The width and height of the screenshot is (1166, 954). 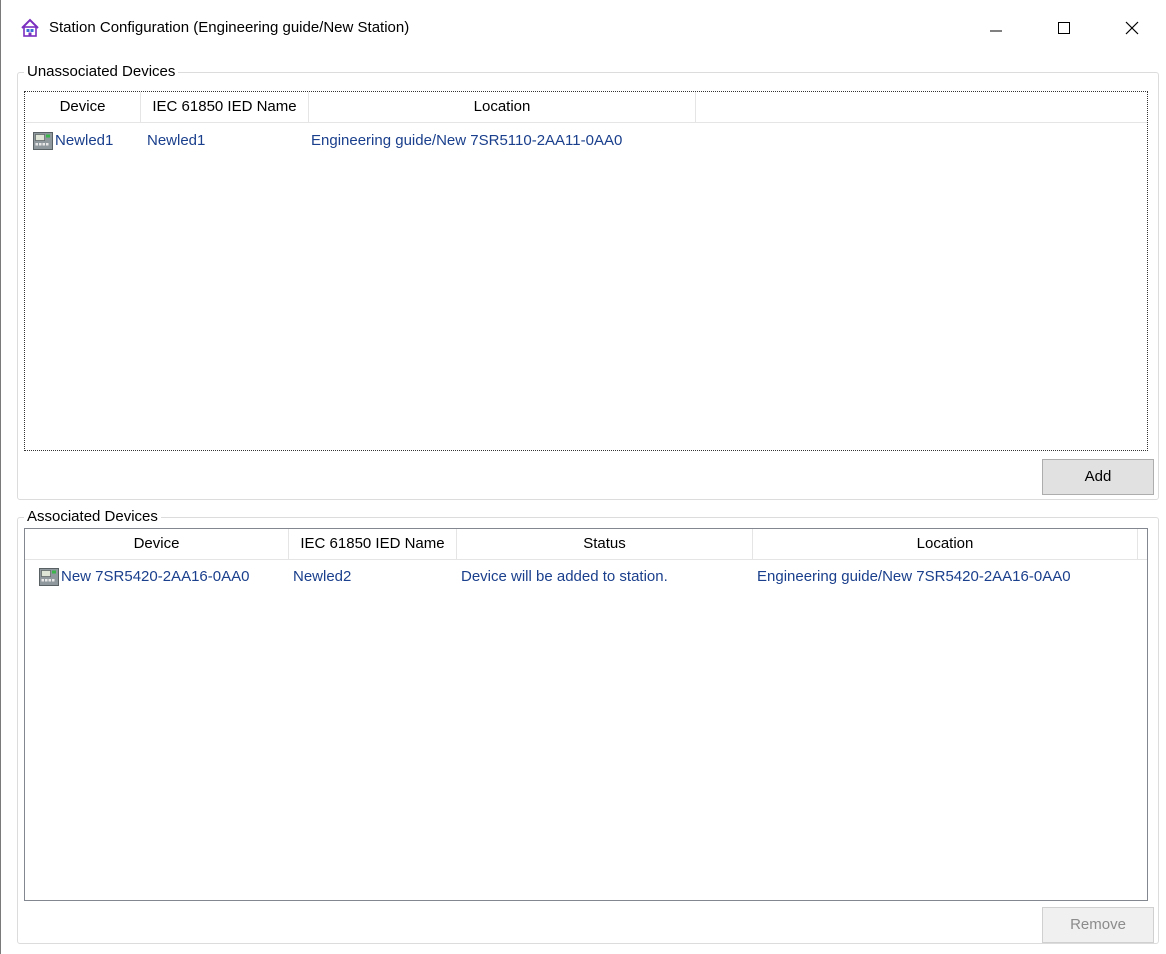 I want to click on list-header: Device IEC 61850 IED Name Location, so click(x=586, y=107).